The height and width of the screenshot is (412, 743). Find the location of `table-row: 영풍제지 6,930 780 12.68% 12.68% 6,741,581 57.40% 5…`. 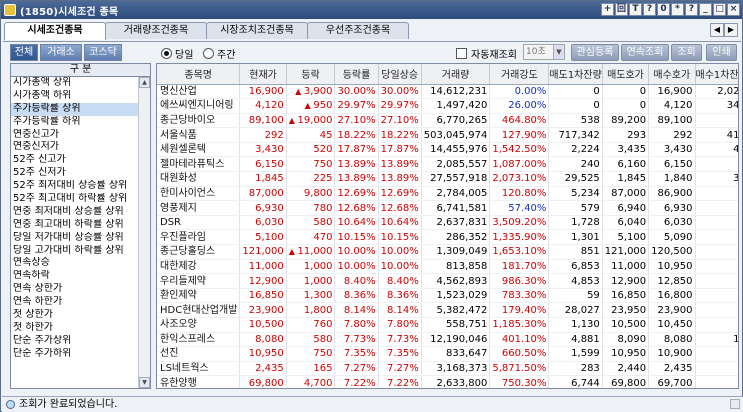

table-row: 영풍제지 6,930 780 12.68% 12.68% 6,741,581 57.40% 5… is located at coordinates (447, 208).